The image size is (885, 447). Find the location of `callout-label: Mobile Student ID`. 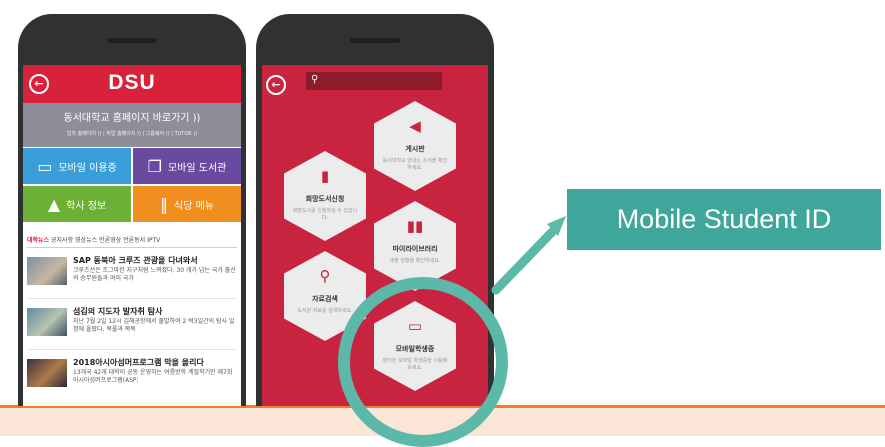

callout-label: Mobile Student ID is located at coordinates (724, 219).